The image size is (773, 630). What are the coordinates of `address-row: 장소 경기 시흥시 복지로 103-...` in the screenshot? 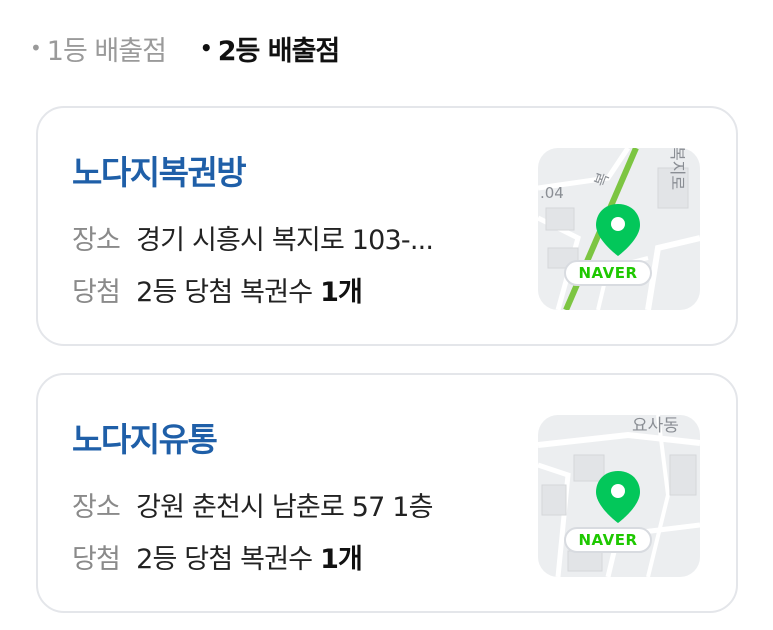 It's located at (252, 237).